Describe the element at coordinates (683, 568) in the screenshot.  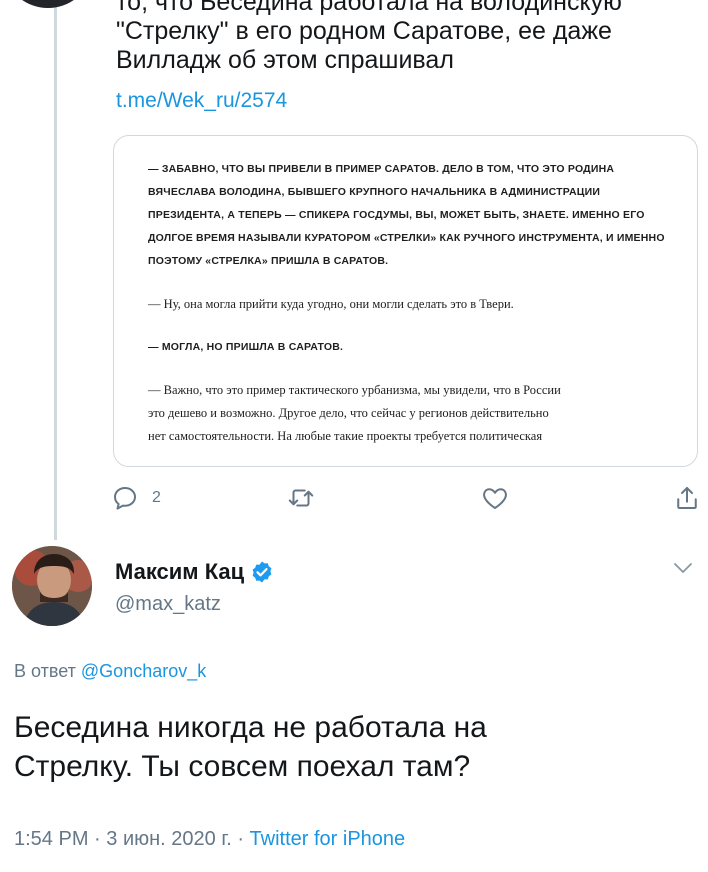
I see `chevron-down-icon` at that location.